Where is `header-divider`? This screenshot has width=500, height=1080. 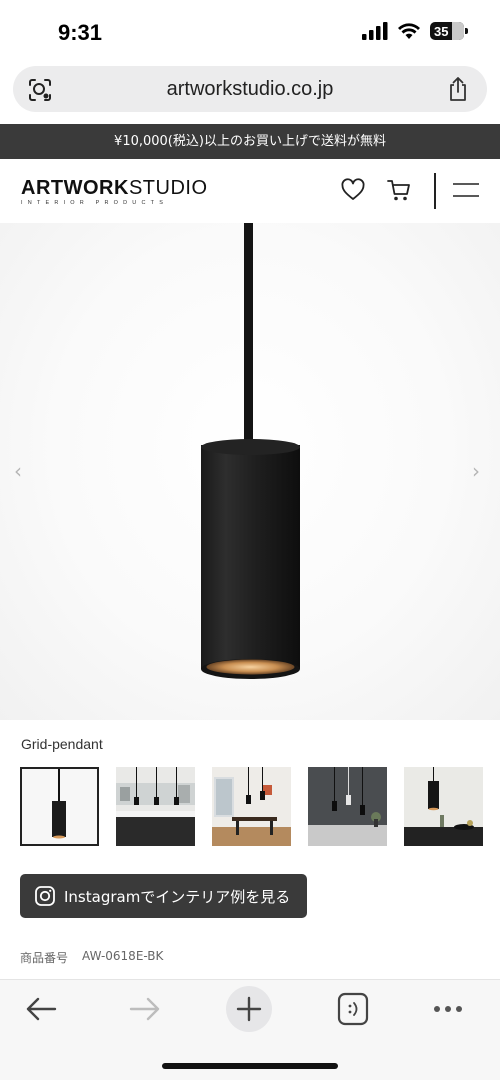 header-divider is located at coordinates (435, 191).